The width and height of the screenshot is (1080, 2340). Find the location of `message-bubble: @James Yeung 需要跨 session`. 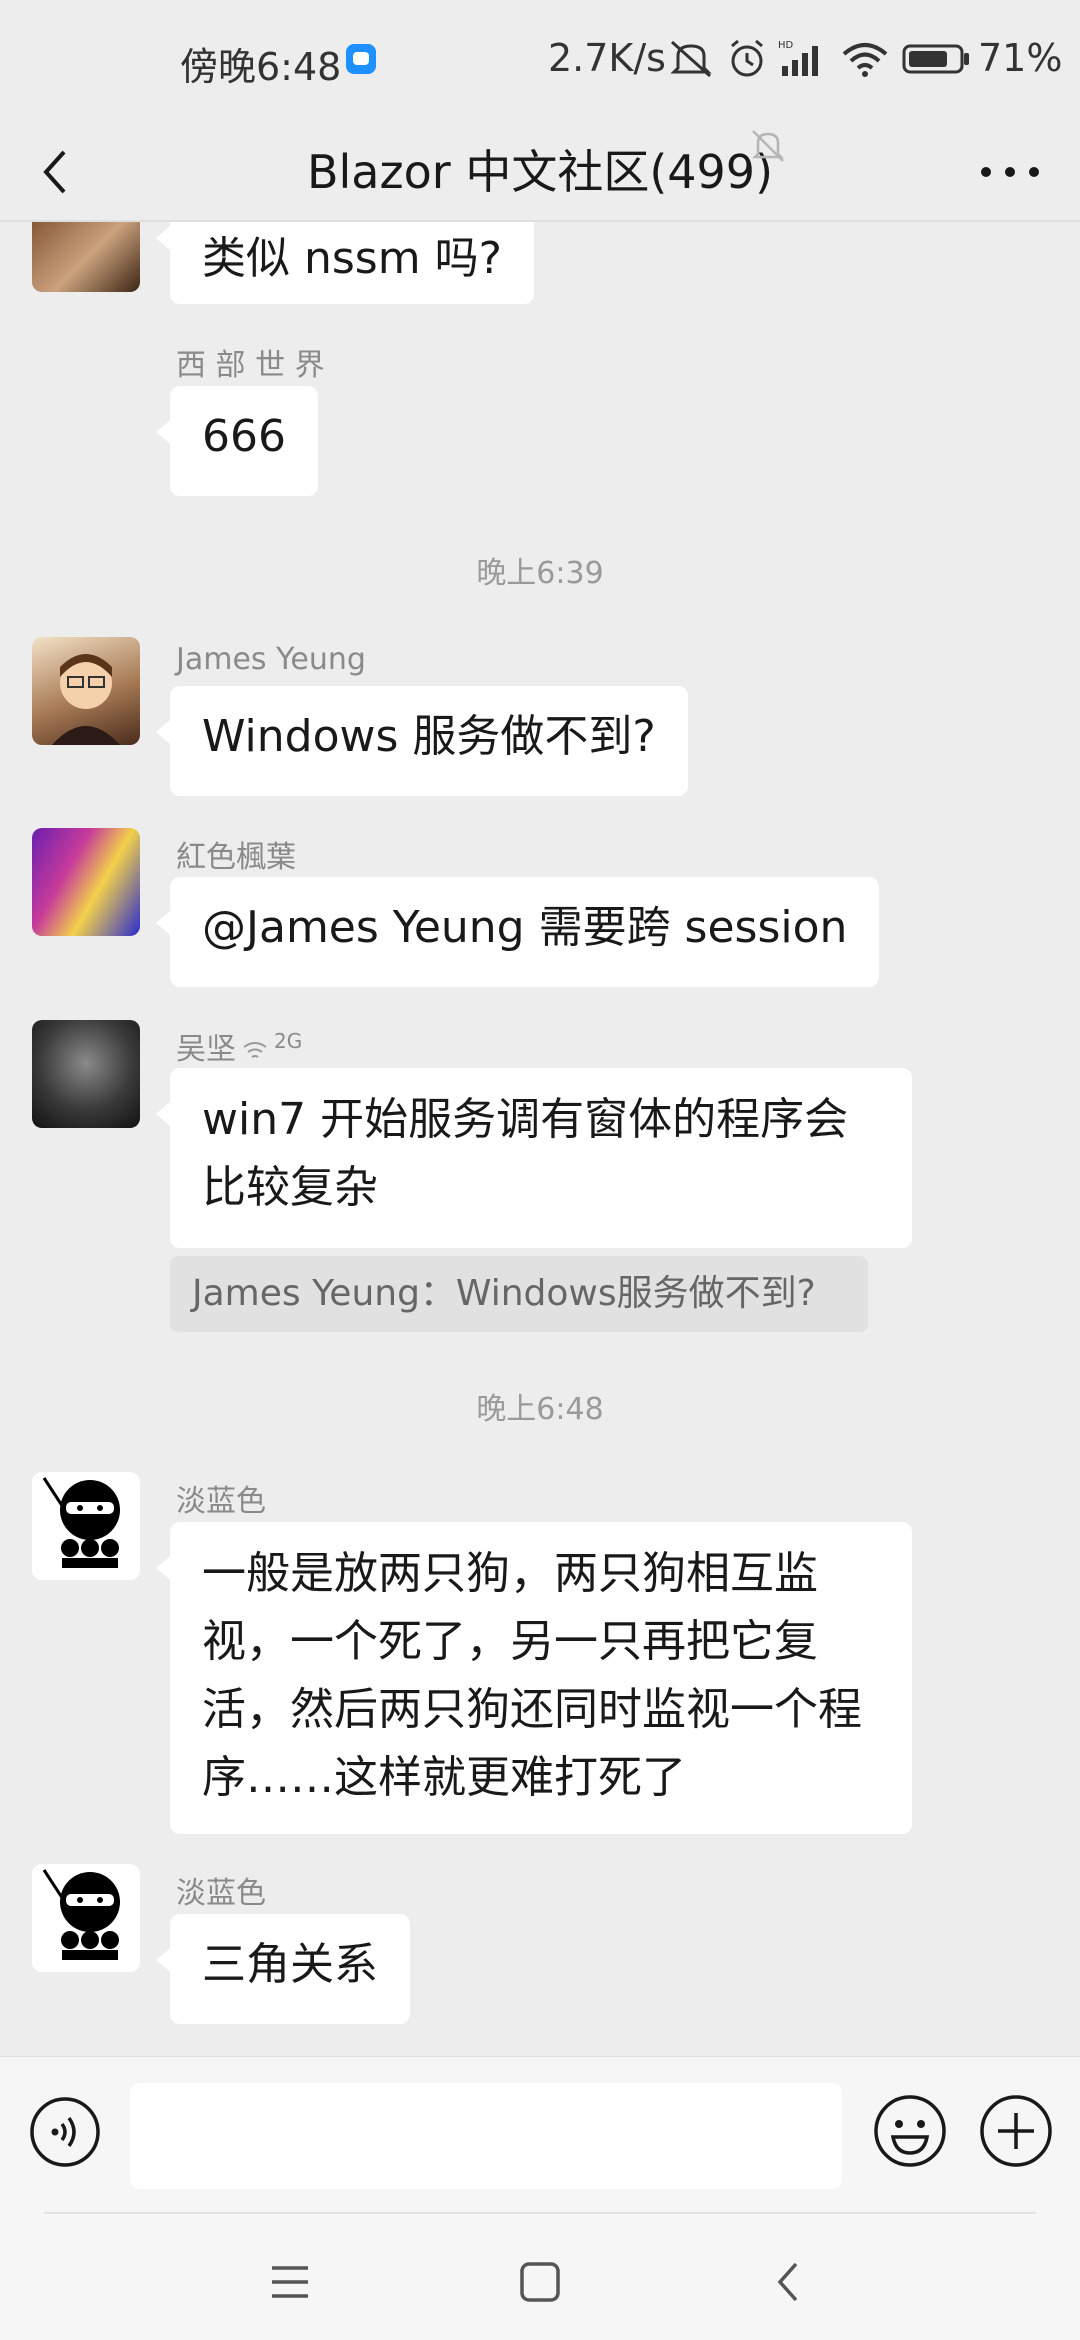

message-bubble: @James Yeung 需要跨 session is located at coordinates (517, 932).